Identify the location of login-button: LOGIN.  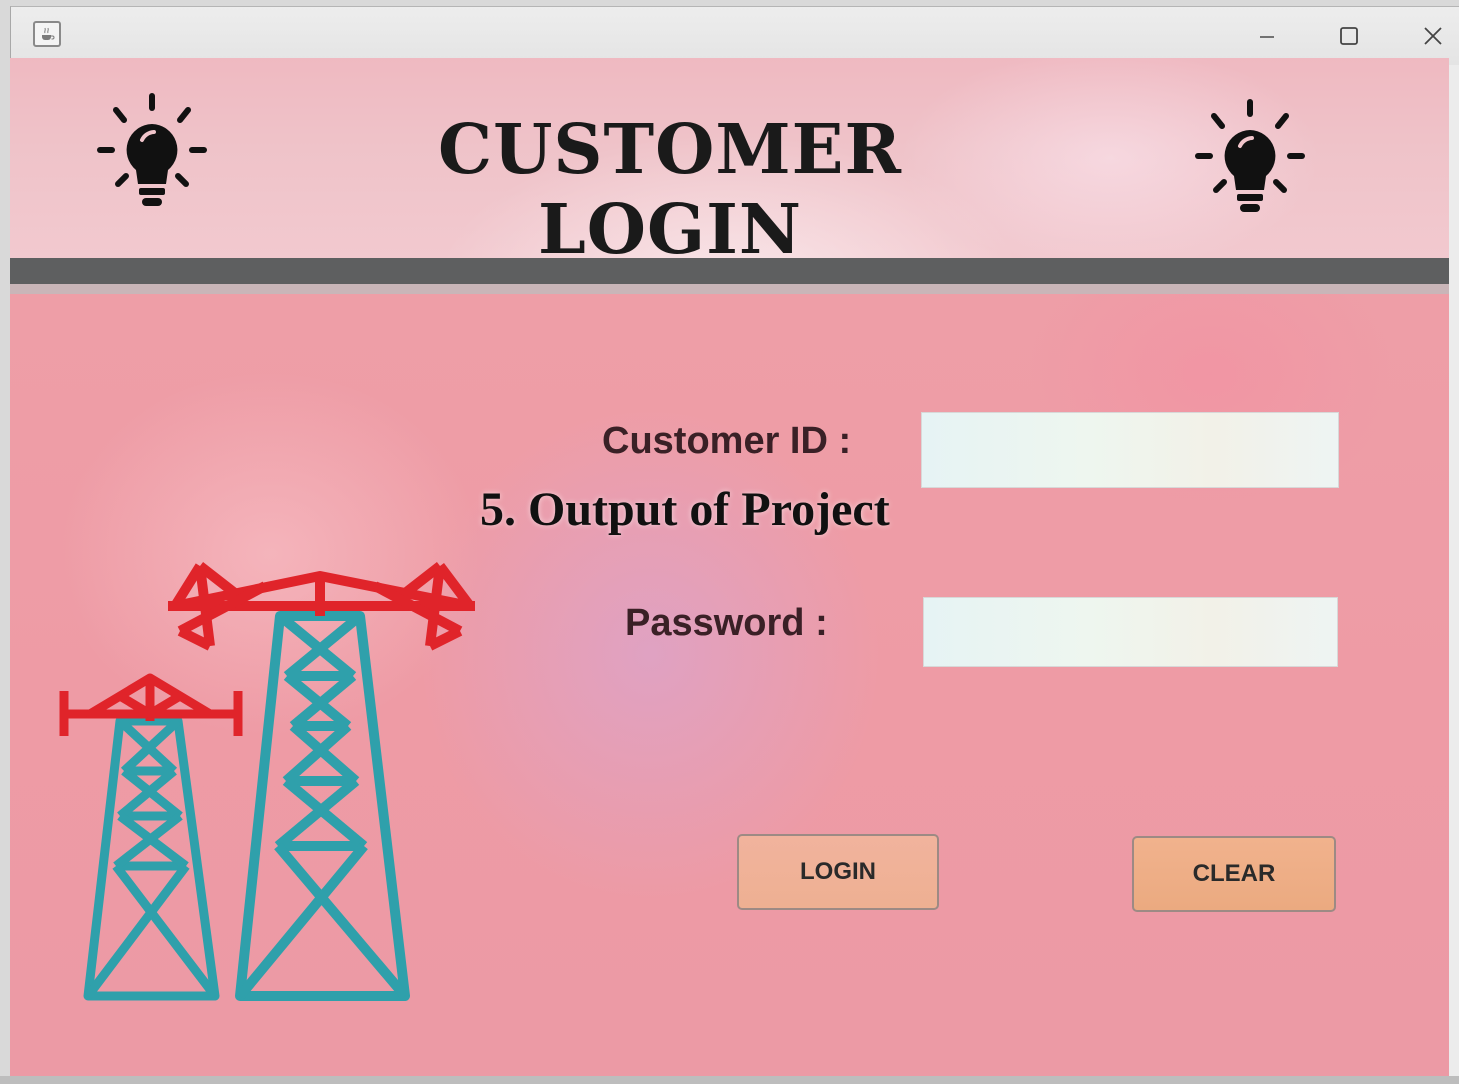
(838, 872).